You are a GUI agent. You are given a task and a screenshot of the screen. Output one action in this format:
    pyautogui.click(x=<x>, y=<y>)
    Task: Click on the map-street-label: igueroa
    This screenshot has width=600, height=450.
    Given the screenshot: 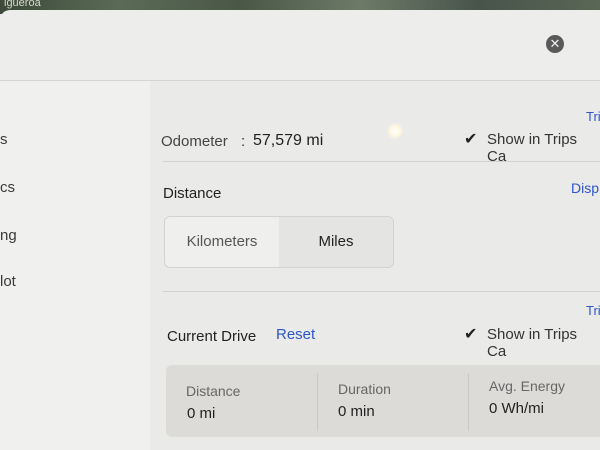 What is the action you would take?
    pyautogui.click(x=22, y=4)
    